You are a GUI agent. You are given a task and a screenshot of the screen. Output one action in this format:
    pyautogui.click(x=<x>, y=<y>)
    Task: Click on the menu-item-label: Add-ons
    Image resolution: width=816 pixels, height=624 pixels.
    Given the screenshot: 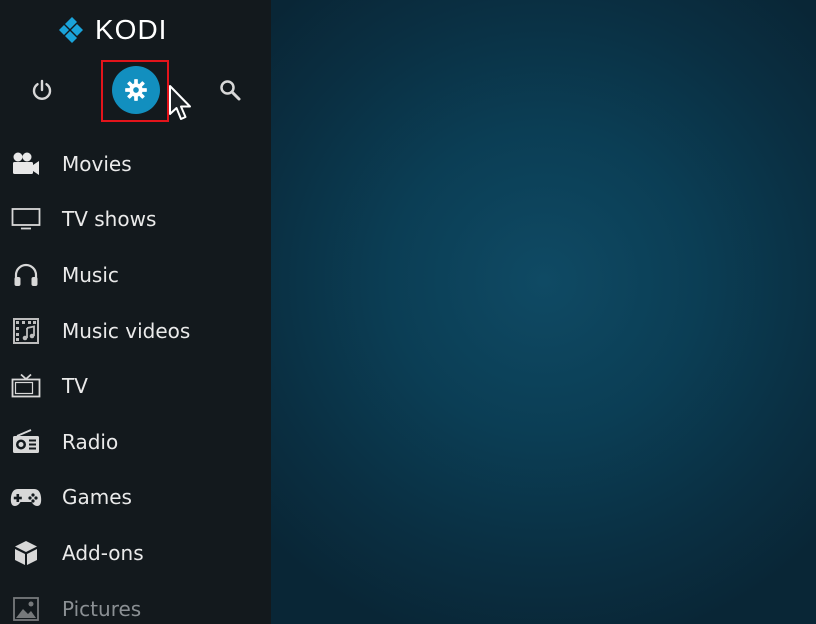 What is the action you would take?
    pyautogui.click(x=103, y=552)
    